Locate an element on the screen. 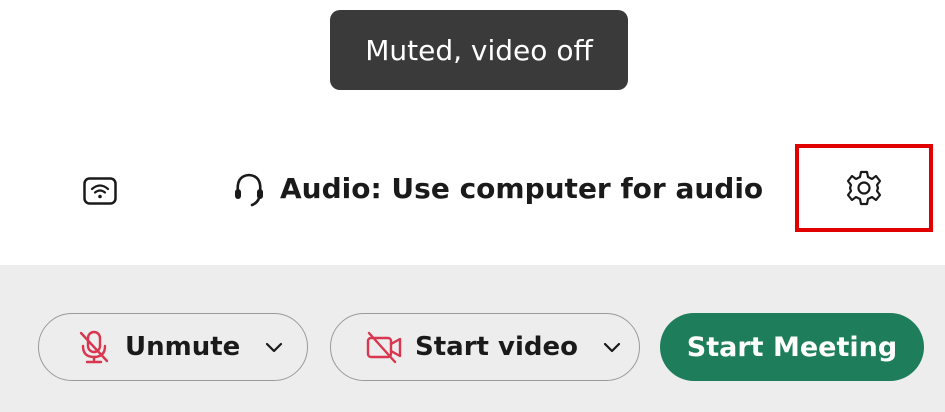  video-off-icon is located at coordinates (384, 347).